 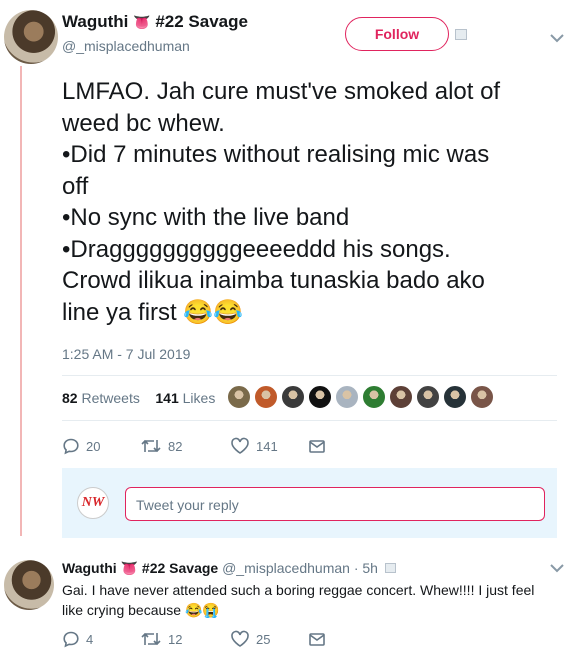 I want to click on engagement-stats: 82 Retweets 141 Likes, so click(x=138, y=398).